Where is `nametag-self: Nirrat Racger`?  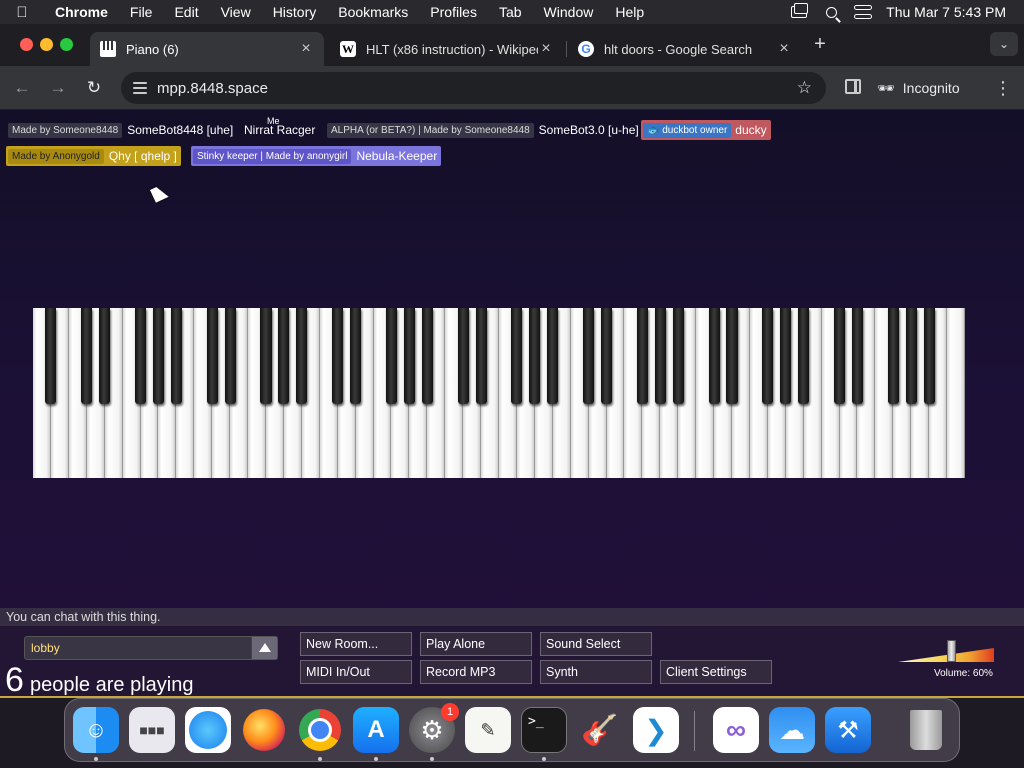 nametag-self: Nirrat Racger is located at coordinates (279, 130).